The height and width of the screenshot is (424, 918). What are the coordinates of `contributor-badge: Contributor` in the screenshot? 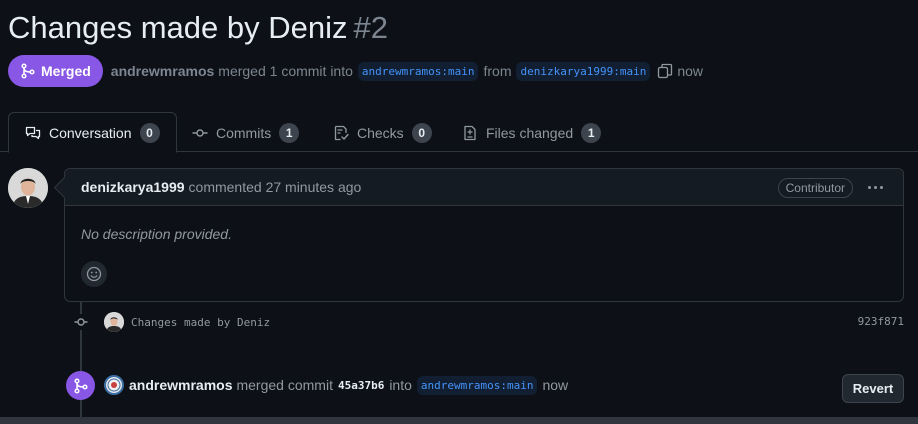 It's located at (815, 188).